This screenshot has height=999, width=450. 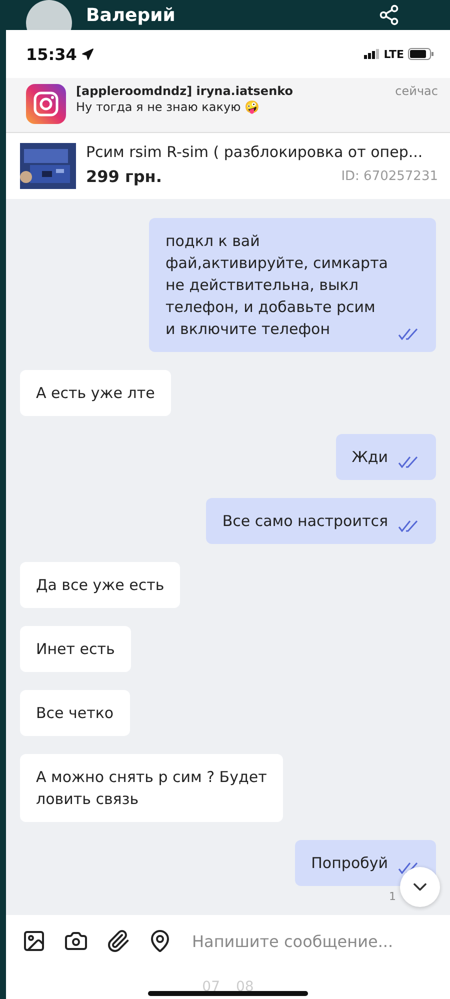 What do you see at coordinates (389, 15) in the screenshot?
I see `share-icon` at bounding box center [389, 15].